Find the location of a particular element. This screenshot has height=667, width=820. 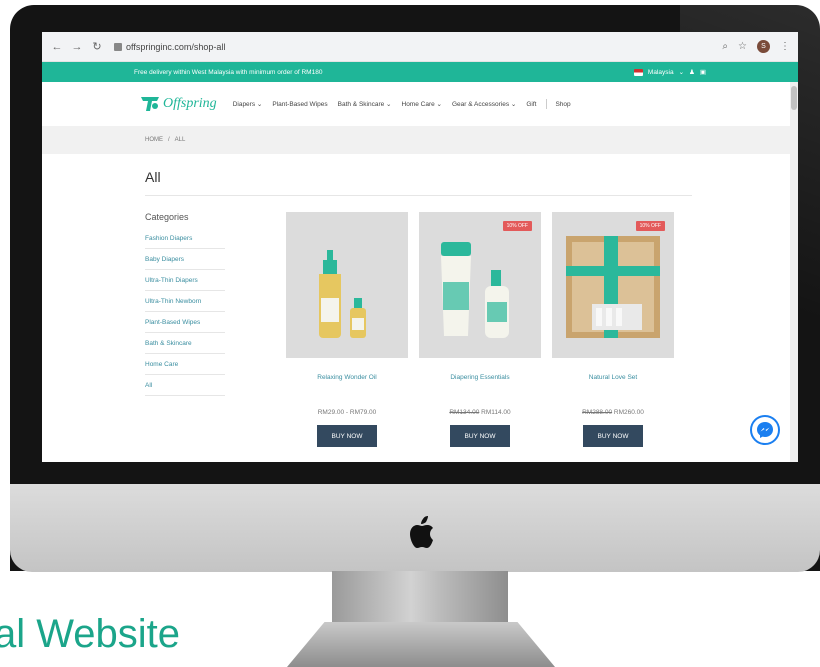

price-current: RM114.00 is located at coordinates (496, 412).